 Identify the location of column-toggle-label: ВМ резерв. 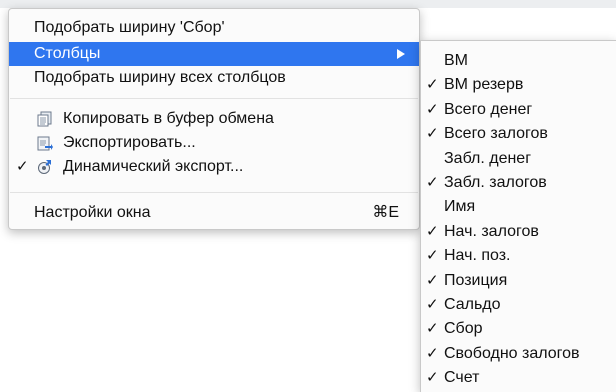
(484, 85).